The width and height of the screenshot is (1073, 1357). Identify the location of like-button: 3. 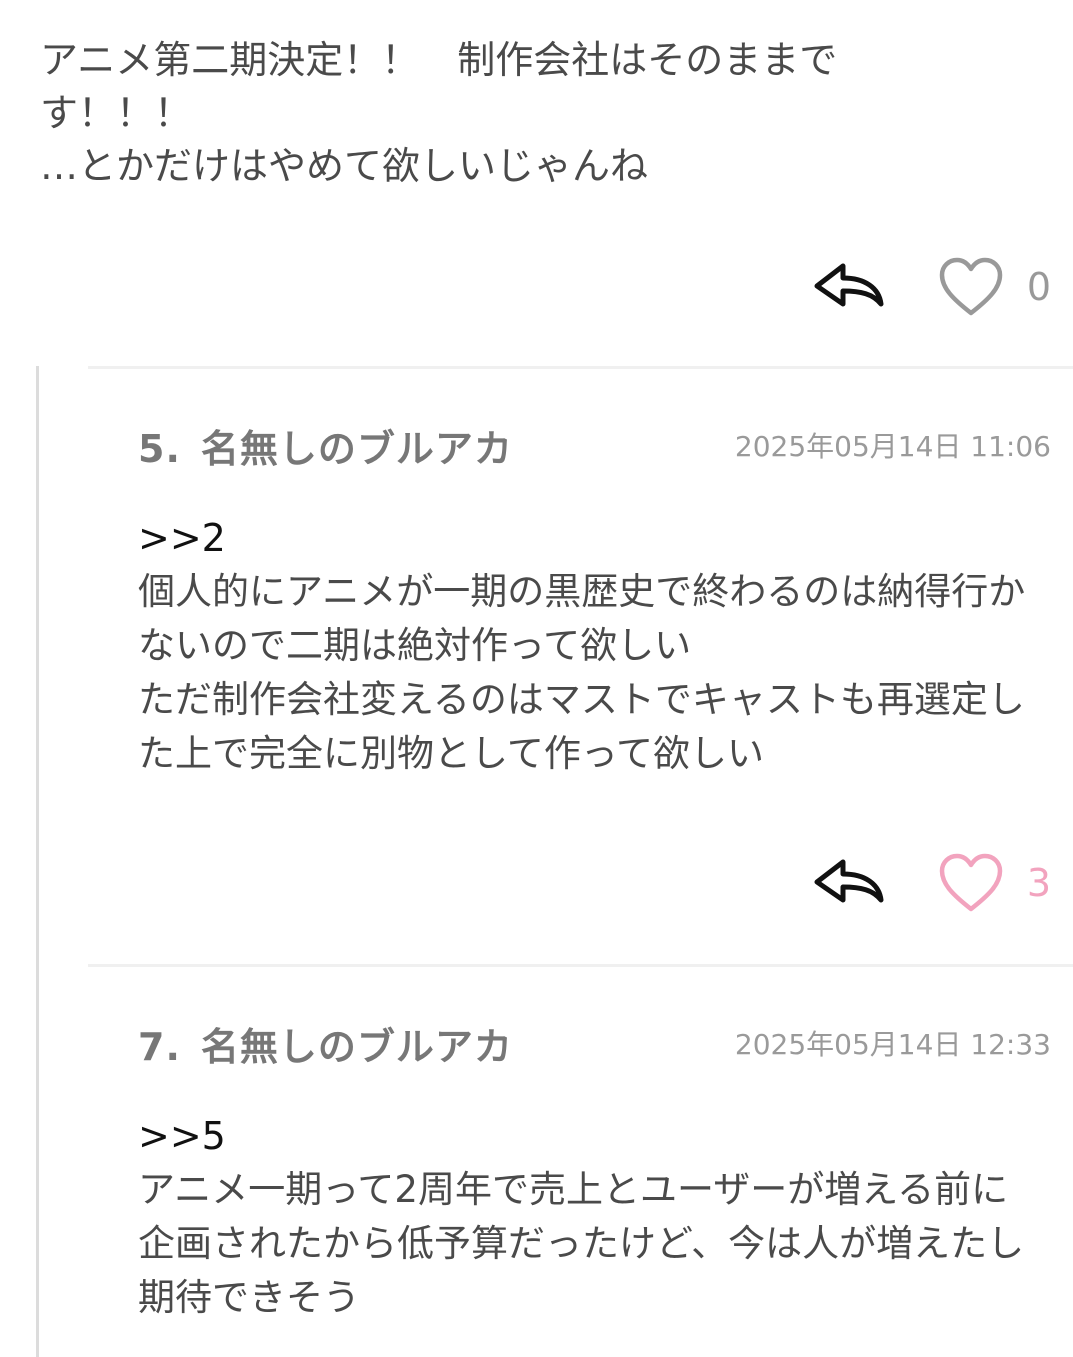
(994, 883).